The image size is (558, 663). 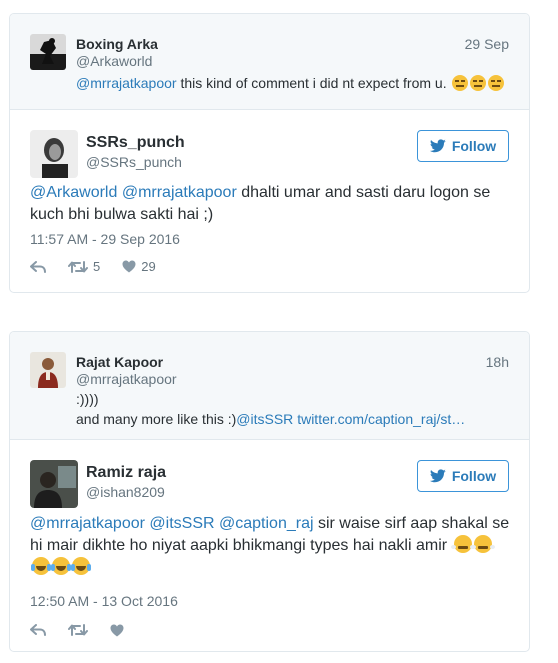 What do you see at coordinates (117, 44) in the screenshot?
I see `quoted-author-name: Boxing Arka` at bounding box center [117, 44].